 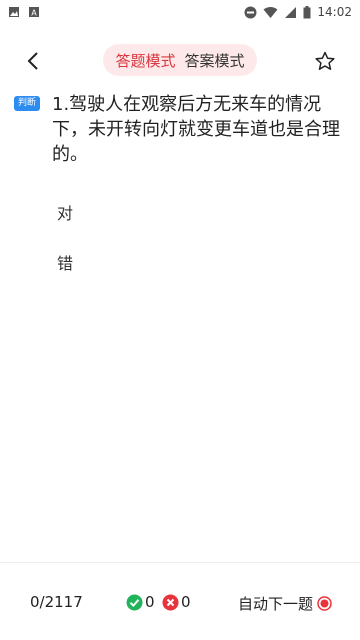 What do you see at coordinates (14, 12) in the screenshot?
I see `image-icon` at bounding box center [14, 12].